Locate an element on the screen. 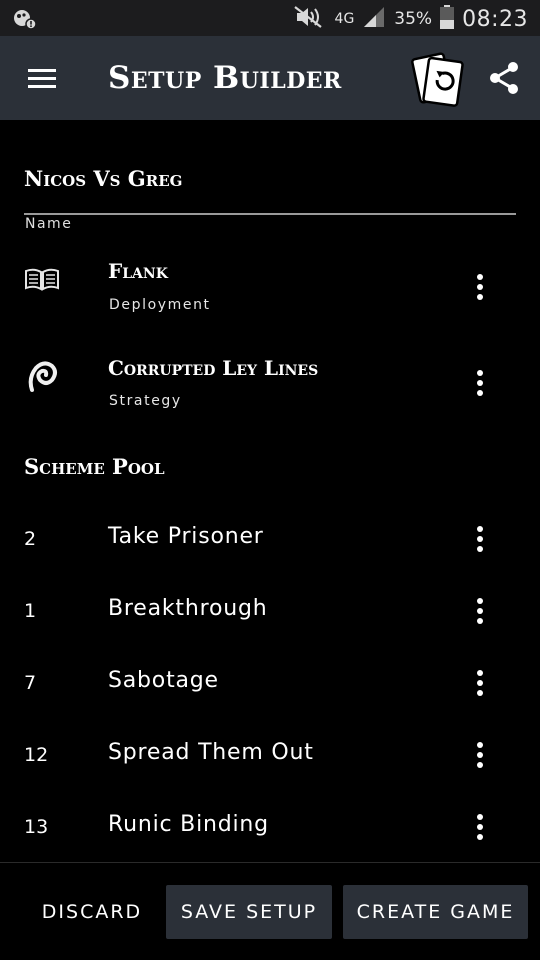  cards-undo-icon is located at coordinates (439, 79).